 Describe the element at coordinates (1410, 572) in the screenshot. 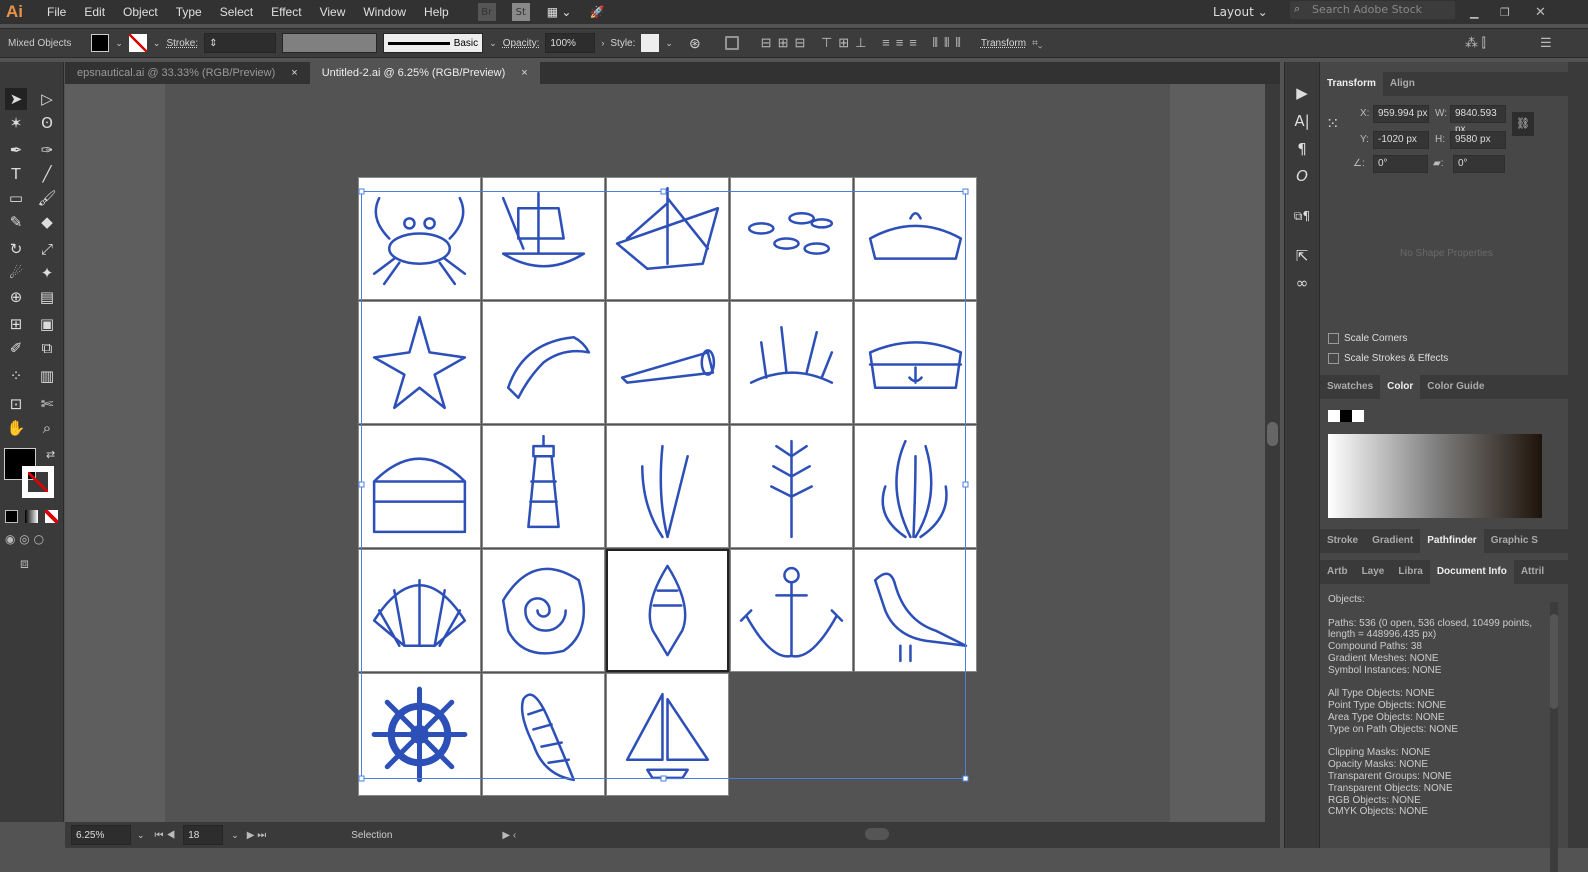

I see `tab-libraries: Libra` at that location.